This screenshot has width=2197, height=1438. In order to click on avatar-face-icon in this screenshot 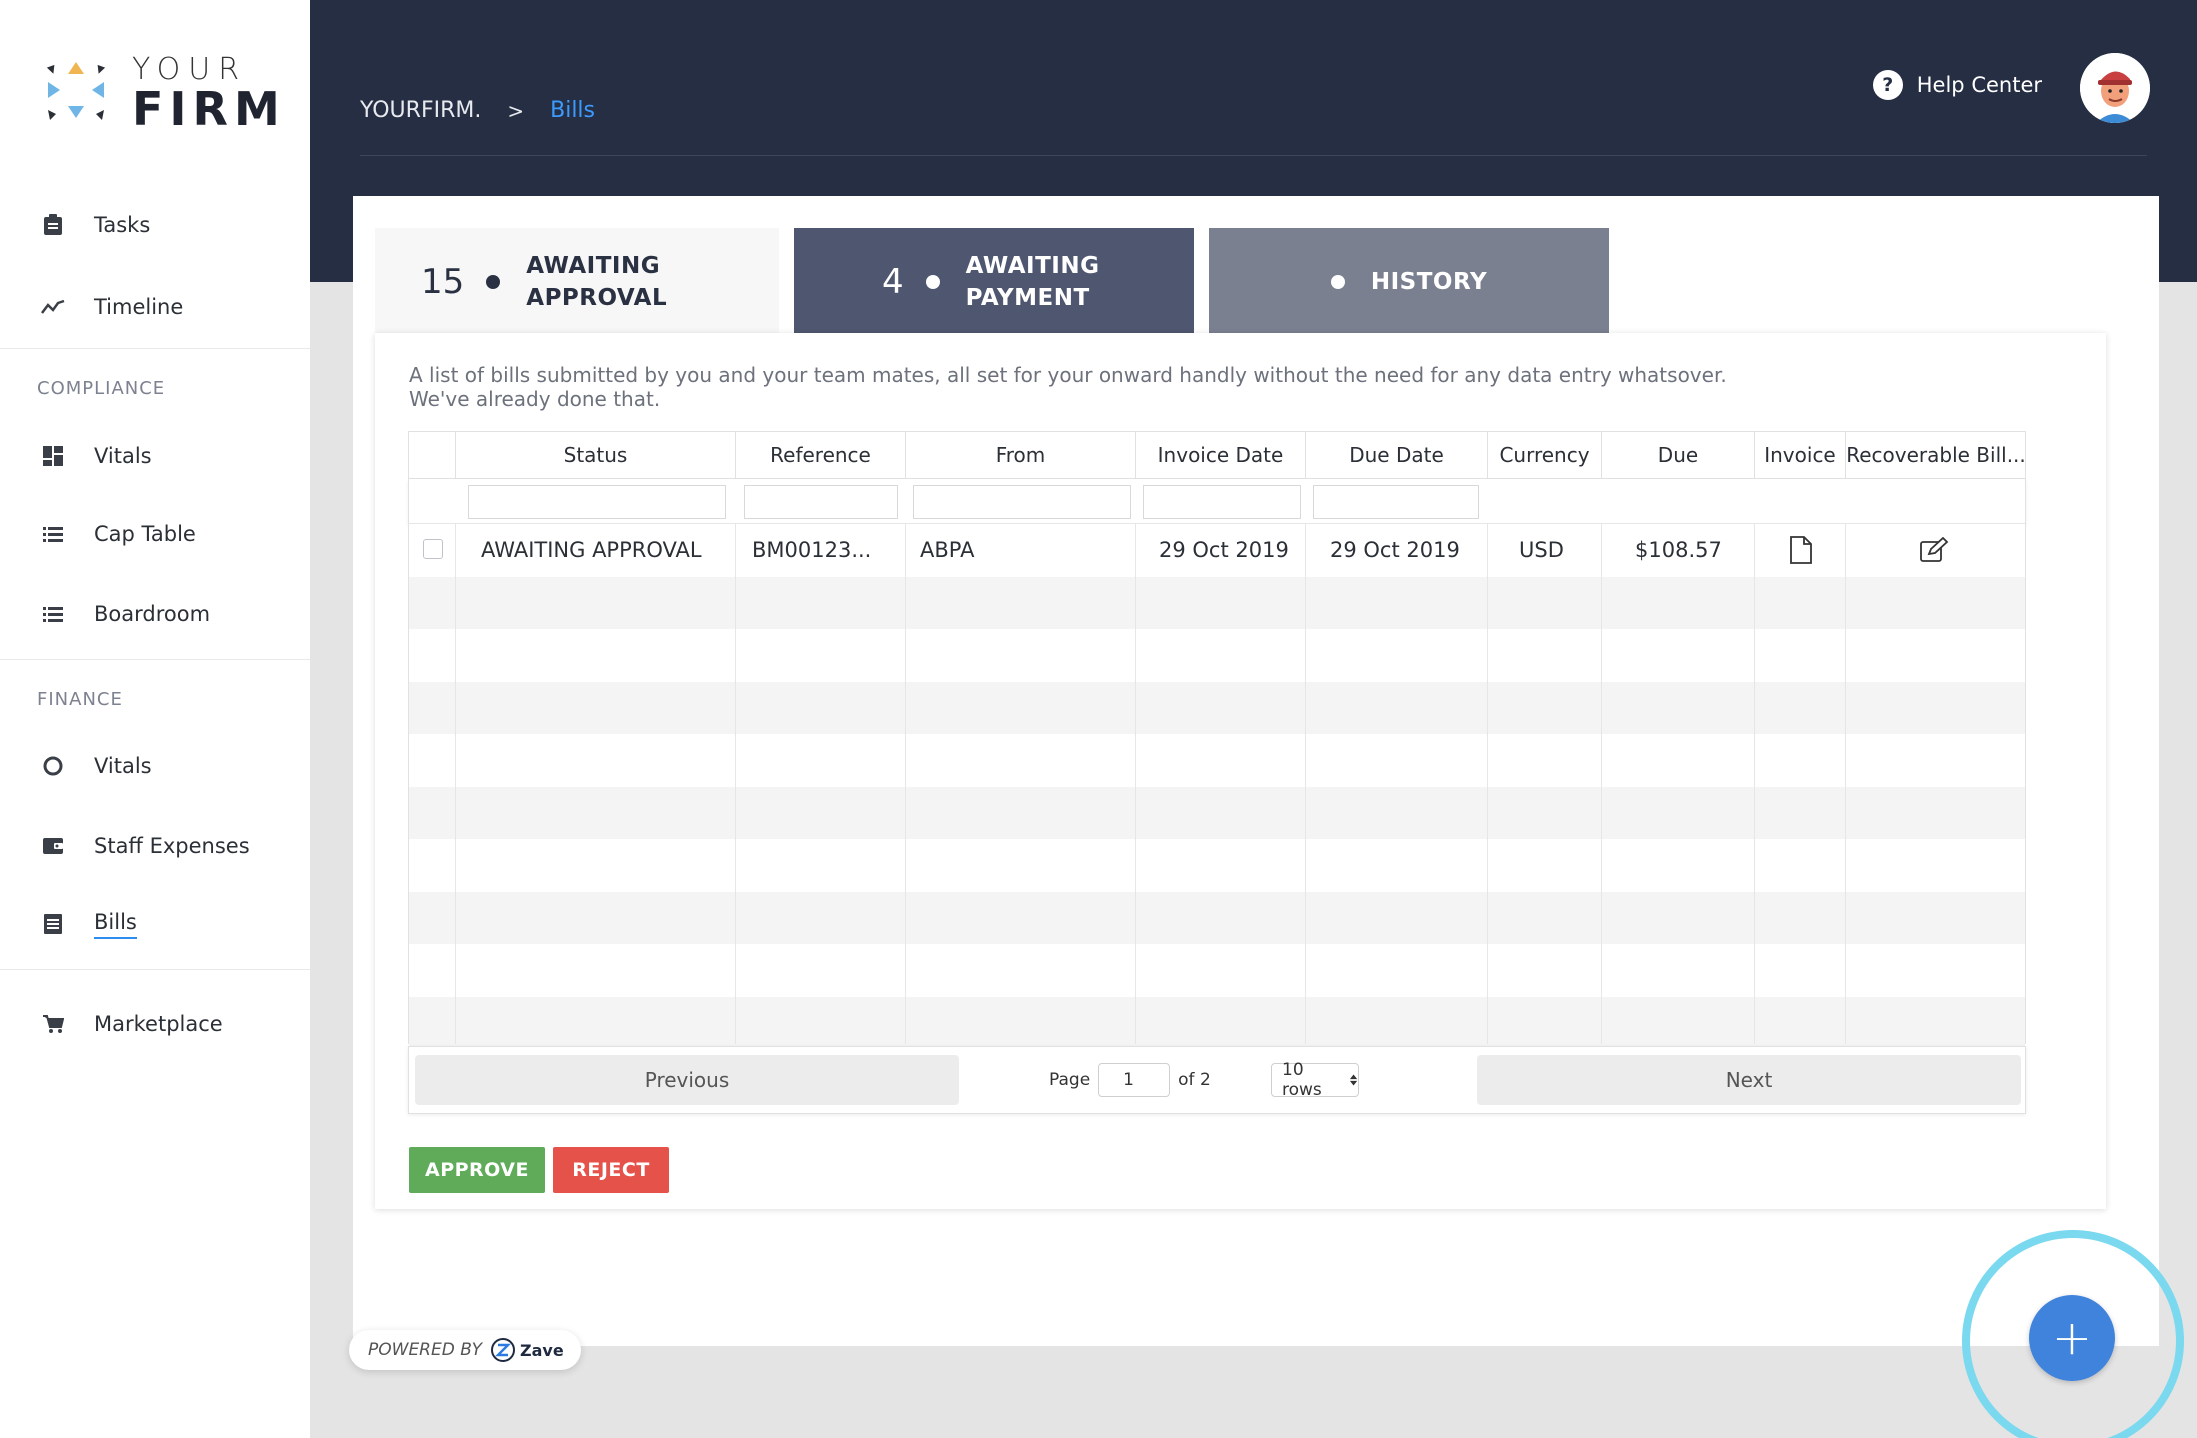, I will do `click(2115, 88)`.